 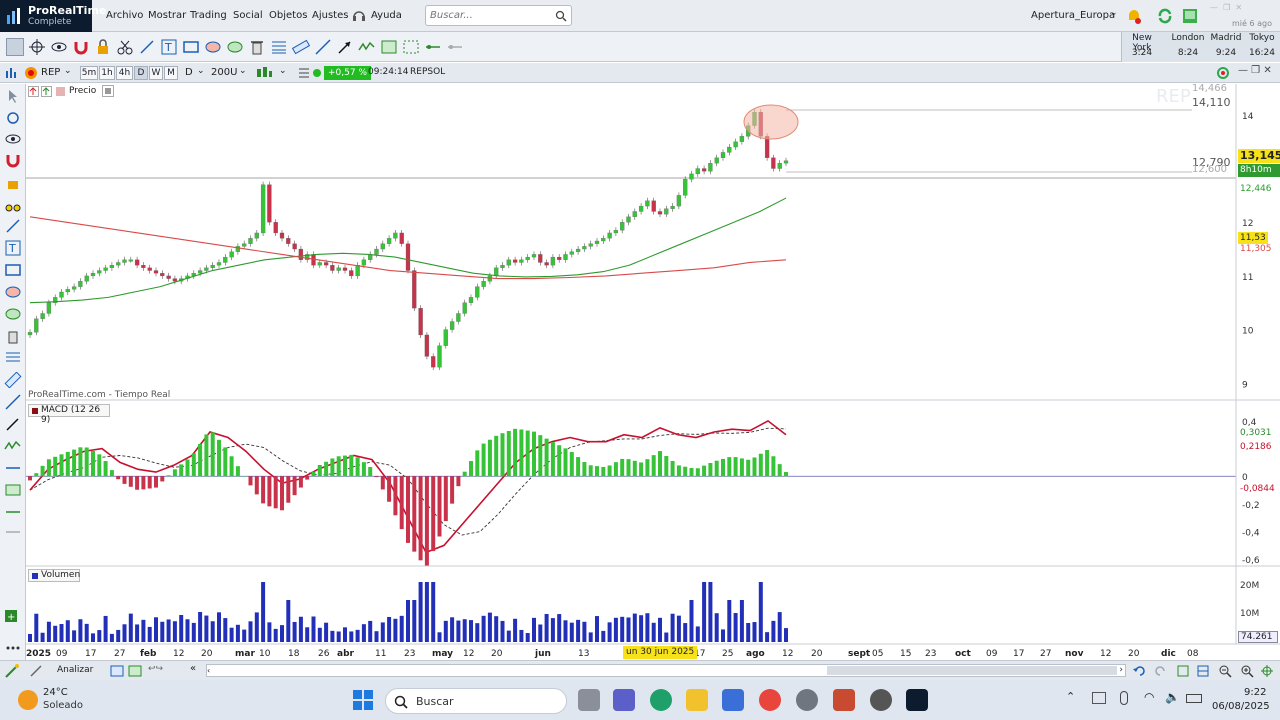 What do you see at coordinates (13, 226) in the screenshot?
I see `segment-icon` at bounding box center [13, 226].